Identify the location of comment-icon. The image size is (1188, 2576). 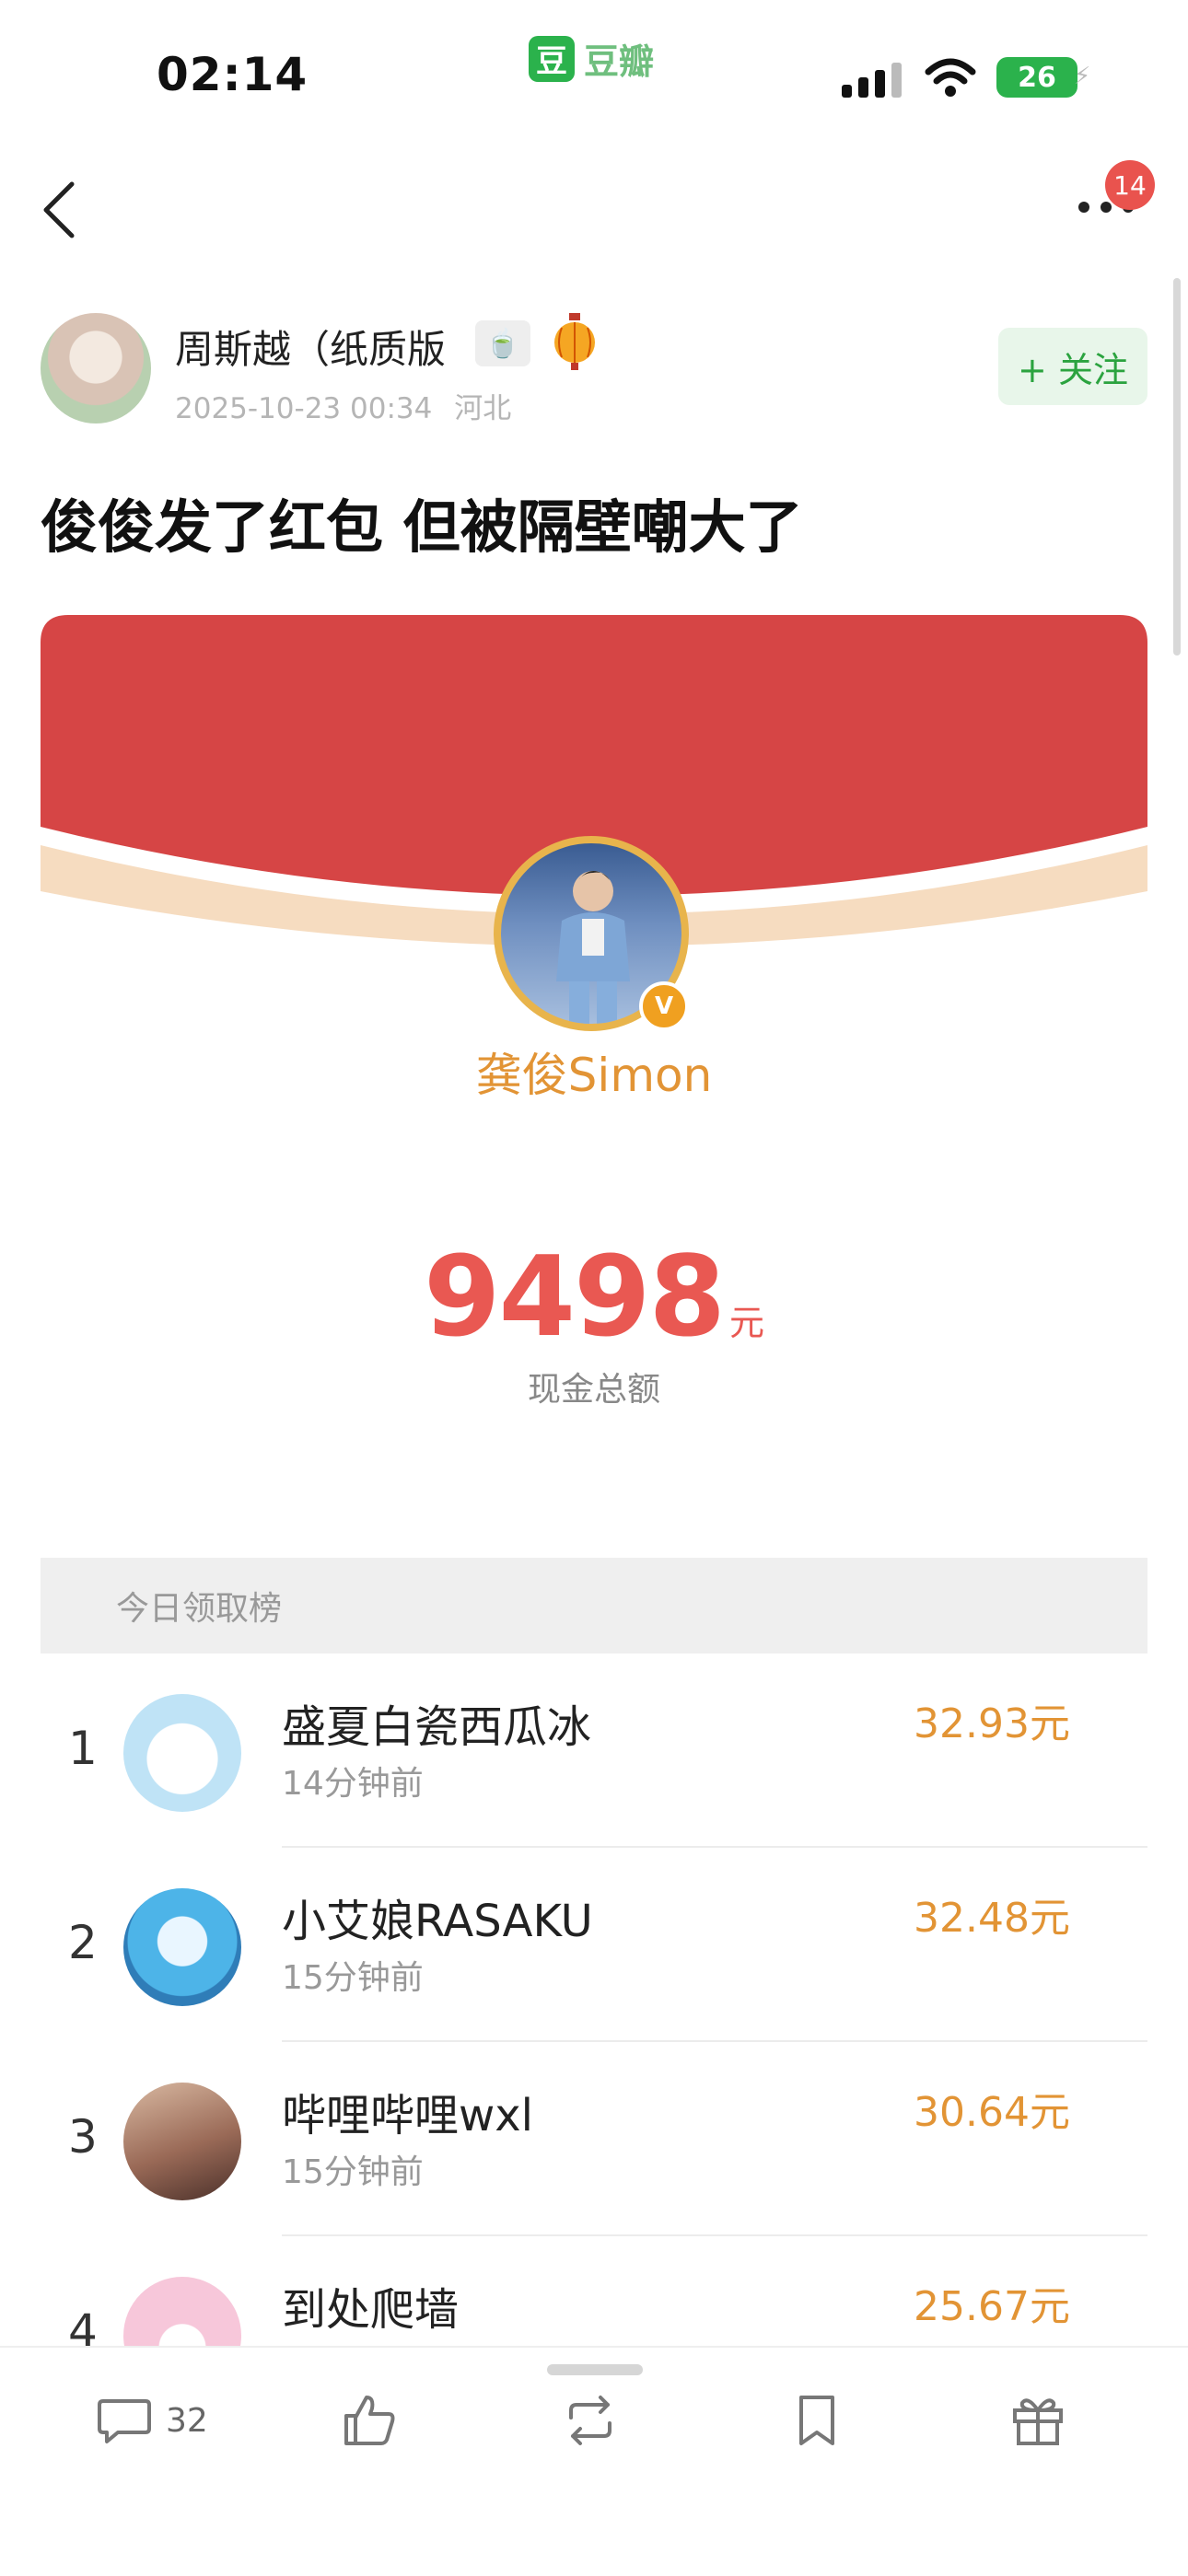
(124, 2421).